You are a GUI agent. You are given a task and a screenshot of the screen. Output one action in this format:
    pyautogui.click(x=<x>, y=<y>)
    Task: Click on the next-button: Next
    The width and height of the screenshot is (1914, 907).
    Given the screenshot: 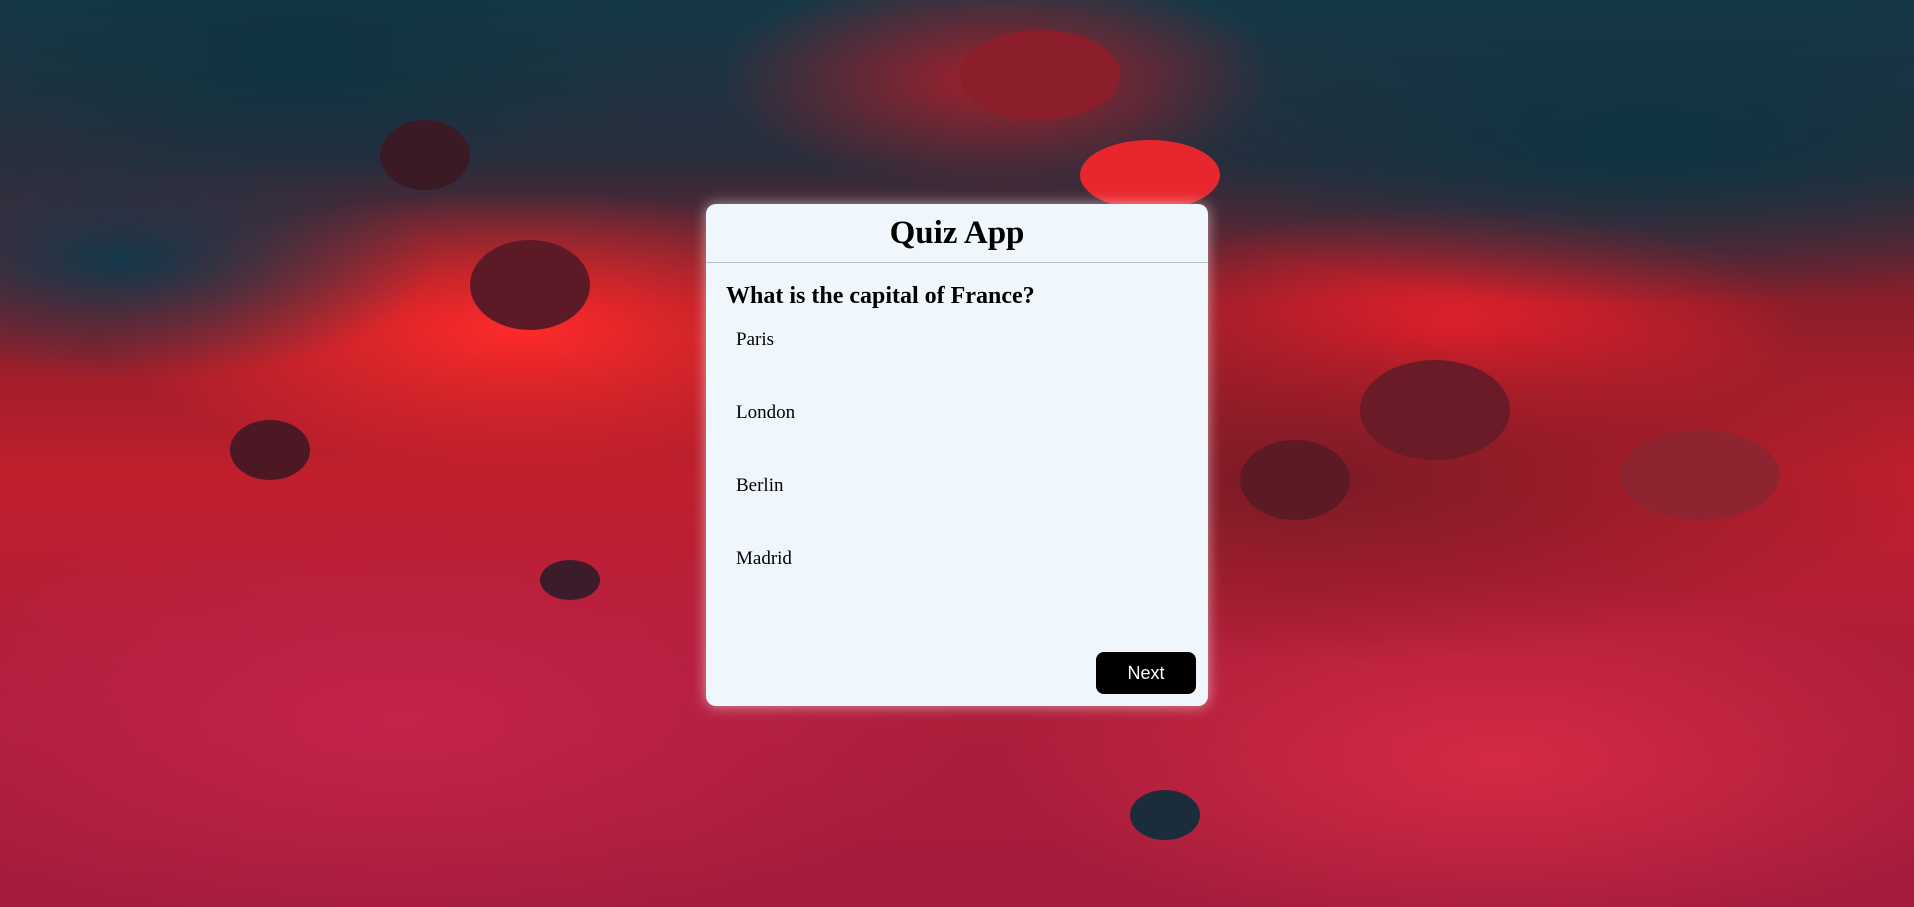 What is the action you would take?
    pyautogui.click(x=1146, y=673)
    